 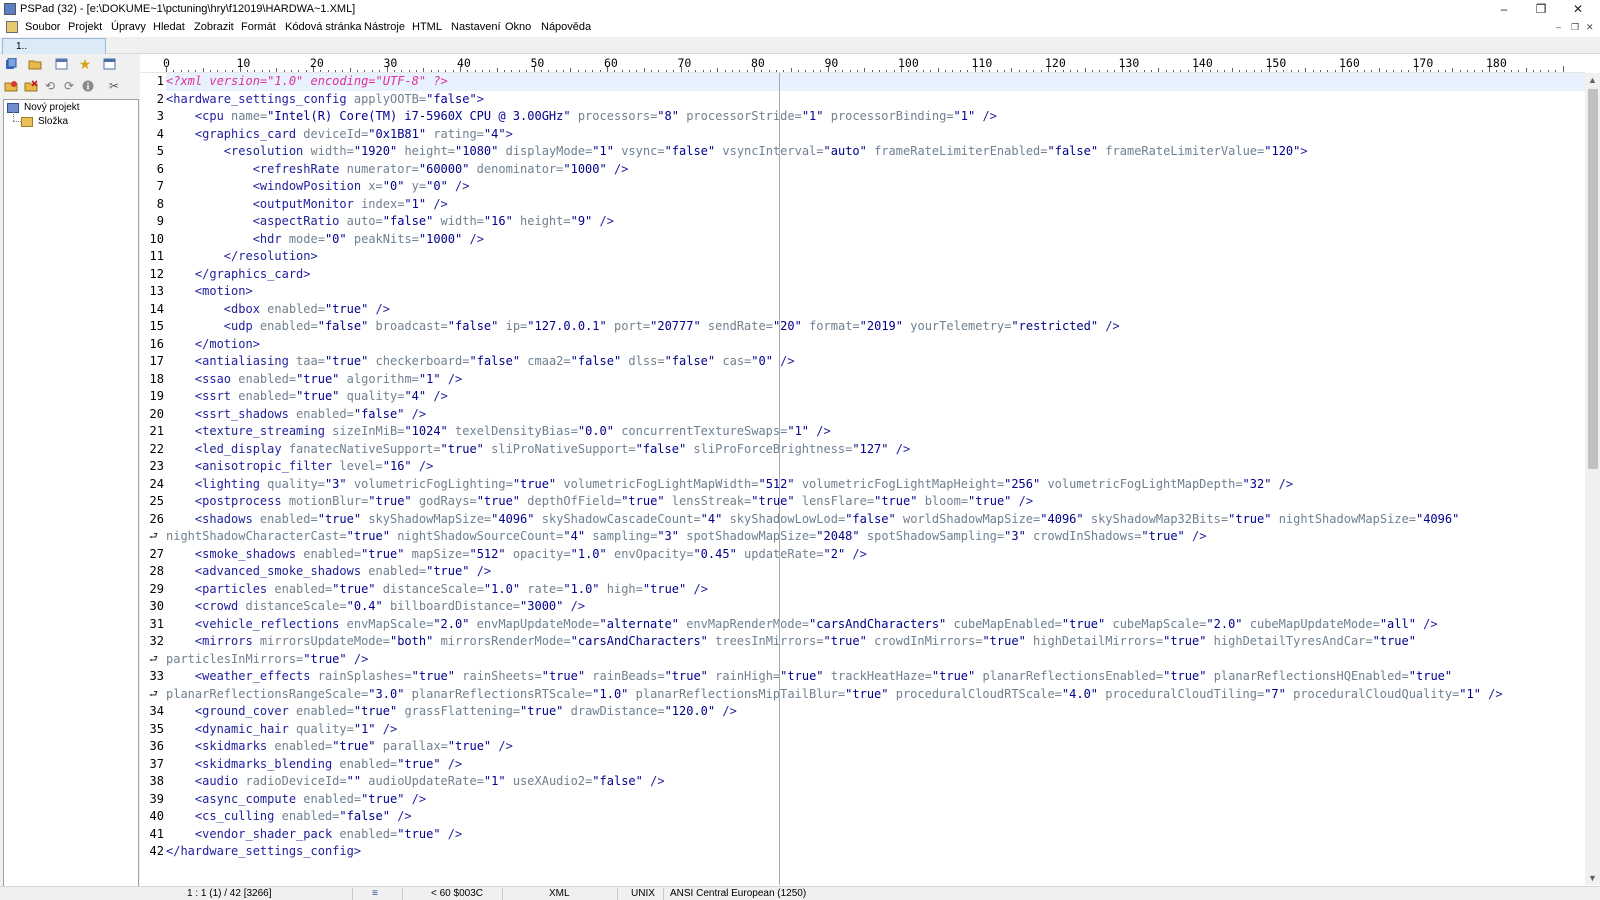 What do you see at coordinates (278, 310) in the screenshot?
I see `code-line: <dbox enabled="true" />` at bounding box center [278, 310].